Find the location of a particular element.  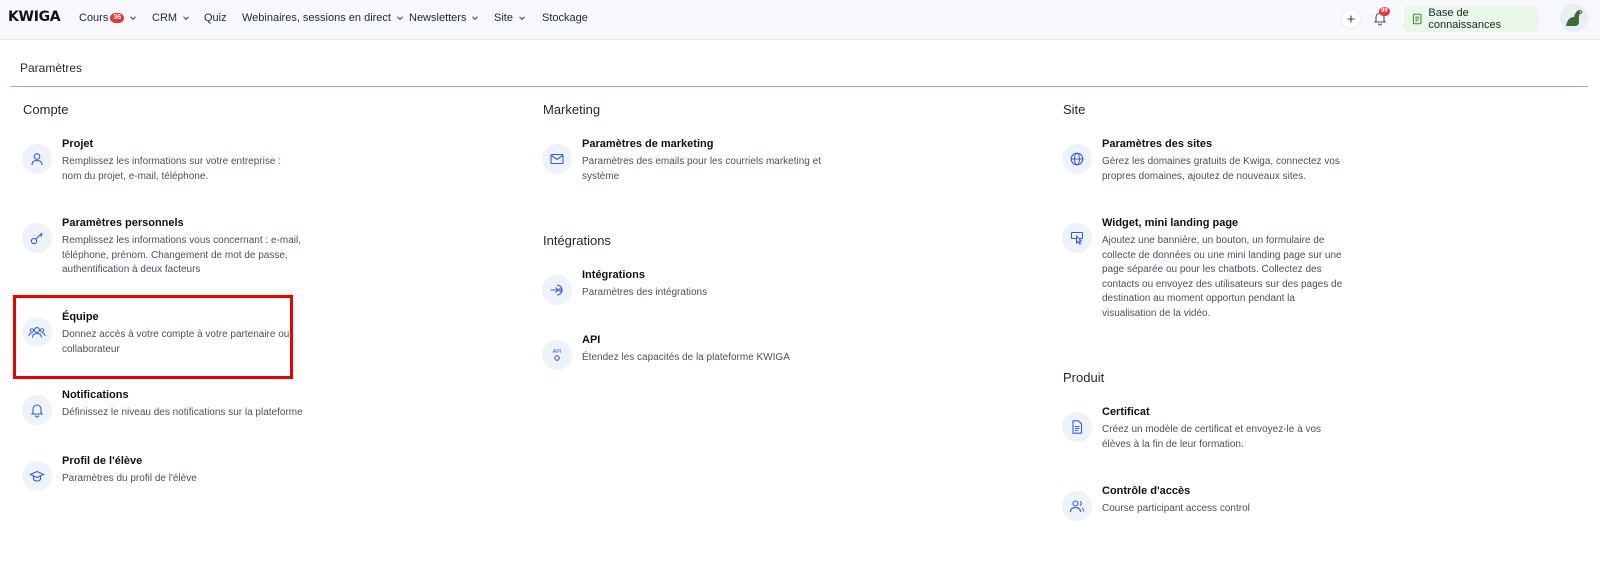

cours-count-badge: 36 is located at coordinates (117, 18).